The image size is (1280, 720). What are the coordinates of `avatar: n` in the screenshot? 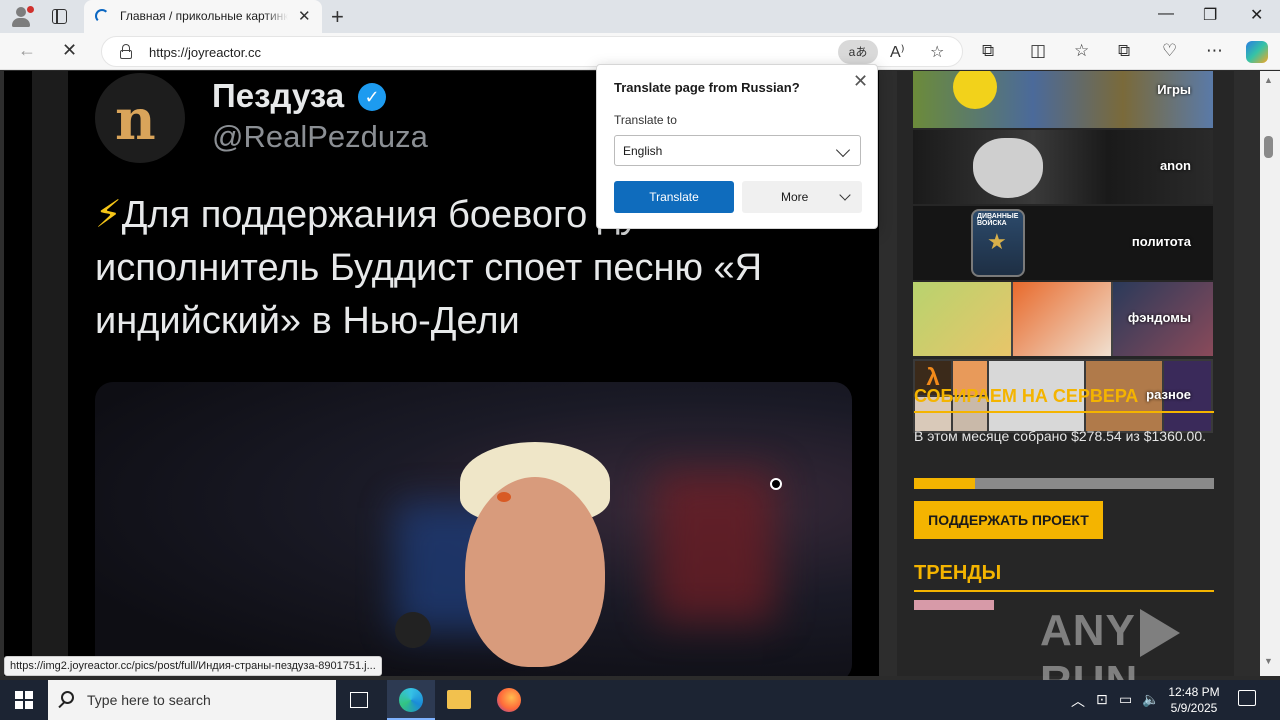 It's located at (140, 118).